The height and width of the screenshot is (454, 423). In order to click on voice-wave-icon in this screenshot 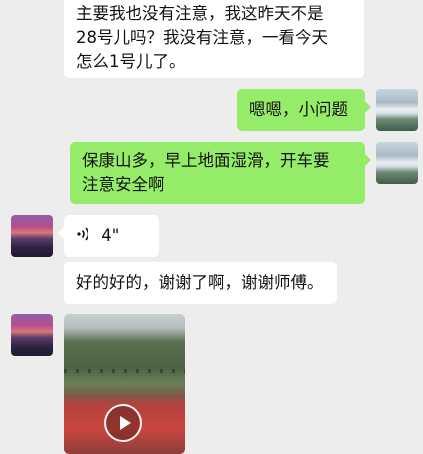, I will do `click(83, 237)`.